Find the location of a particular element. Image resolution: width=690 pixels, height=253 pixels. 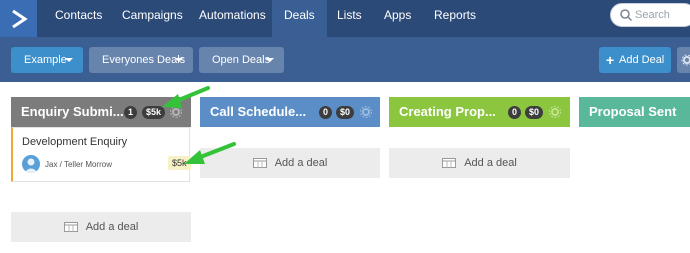

stage-header: Proposal Sent is located at coordinates (634, 112).